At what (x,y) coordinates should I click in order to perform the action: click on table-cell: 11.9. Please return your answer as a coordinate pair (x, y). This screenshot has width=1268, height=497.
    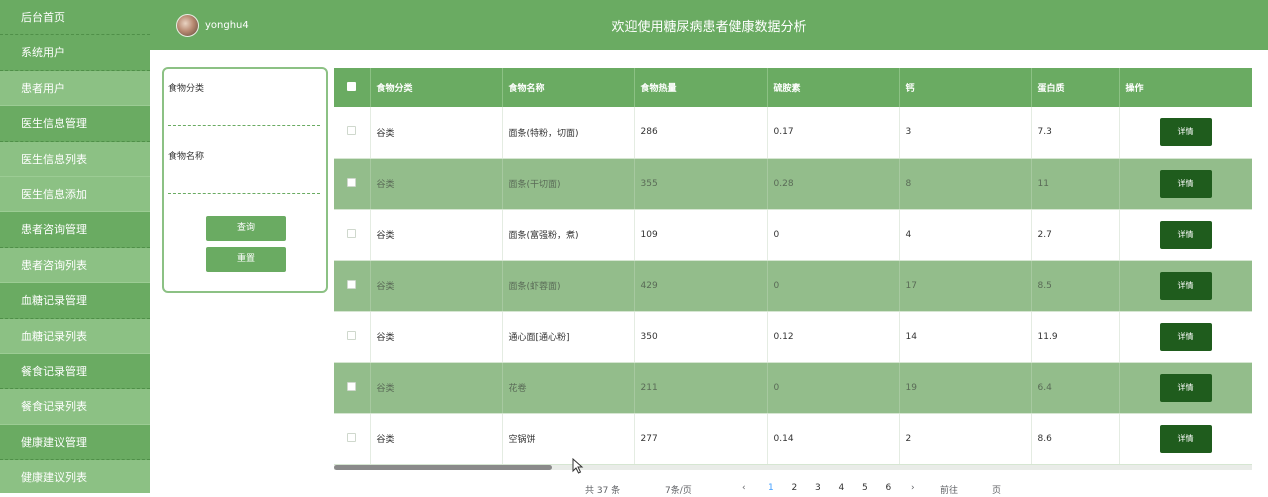
    Looking at the image, I should click on (1075, 337).